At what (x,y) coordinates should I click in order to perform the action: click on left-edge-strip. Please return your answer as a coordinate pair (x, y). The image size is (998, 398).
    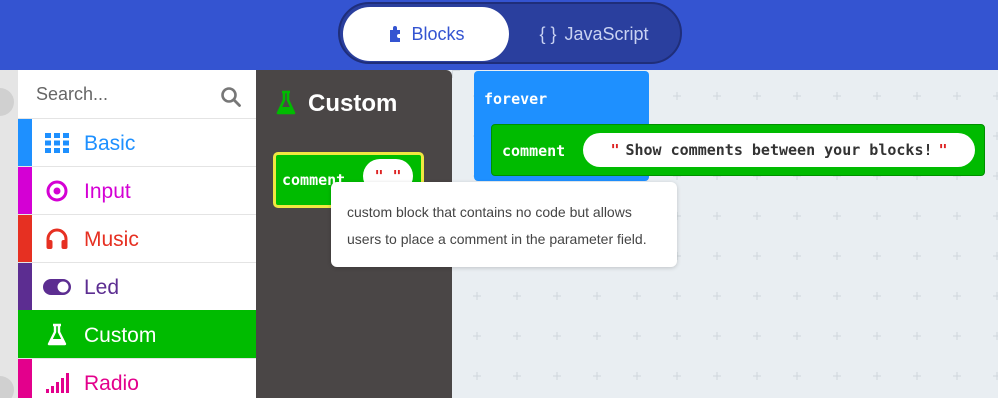
    Looking at the image, I should click on (9, 234).